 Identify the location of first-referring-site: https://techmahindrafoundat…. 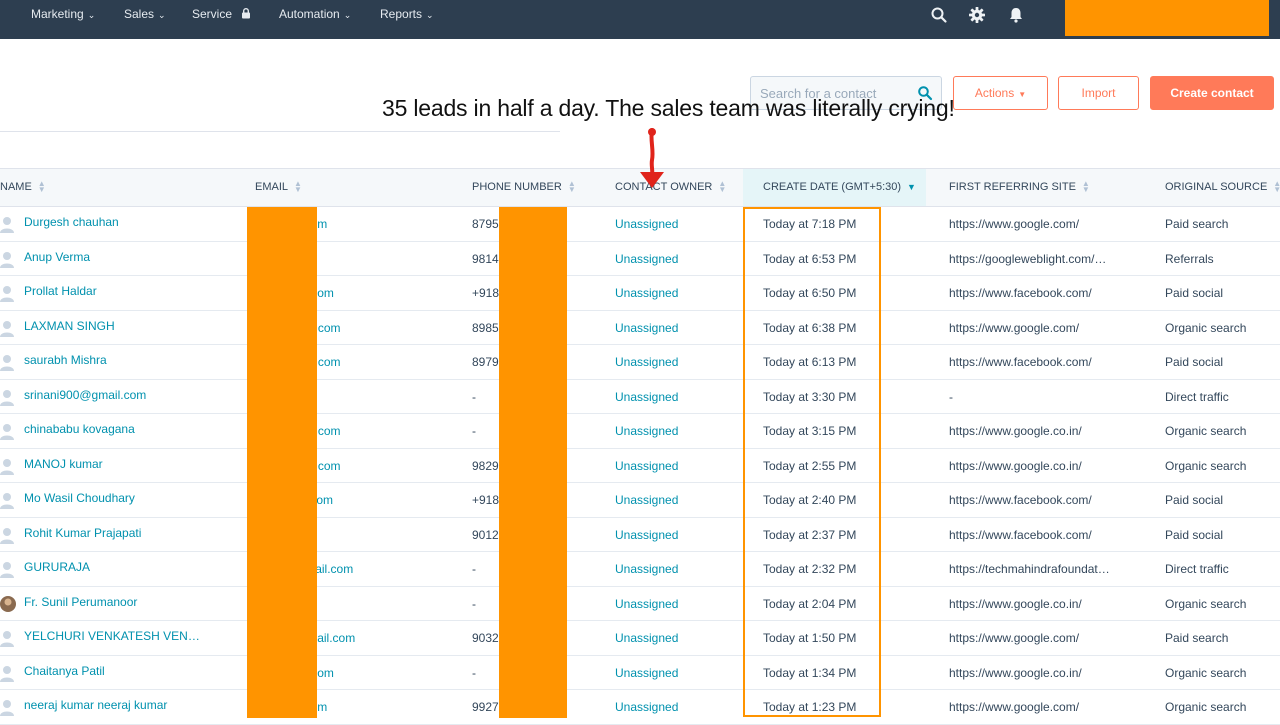
(1029, 569).